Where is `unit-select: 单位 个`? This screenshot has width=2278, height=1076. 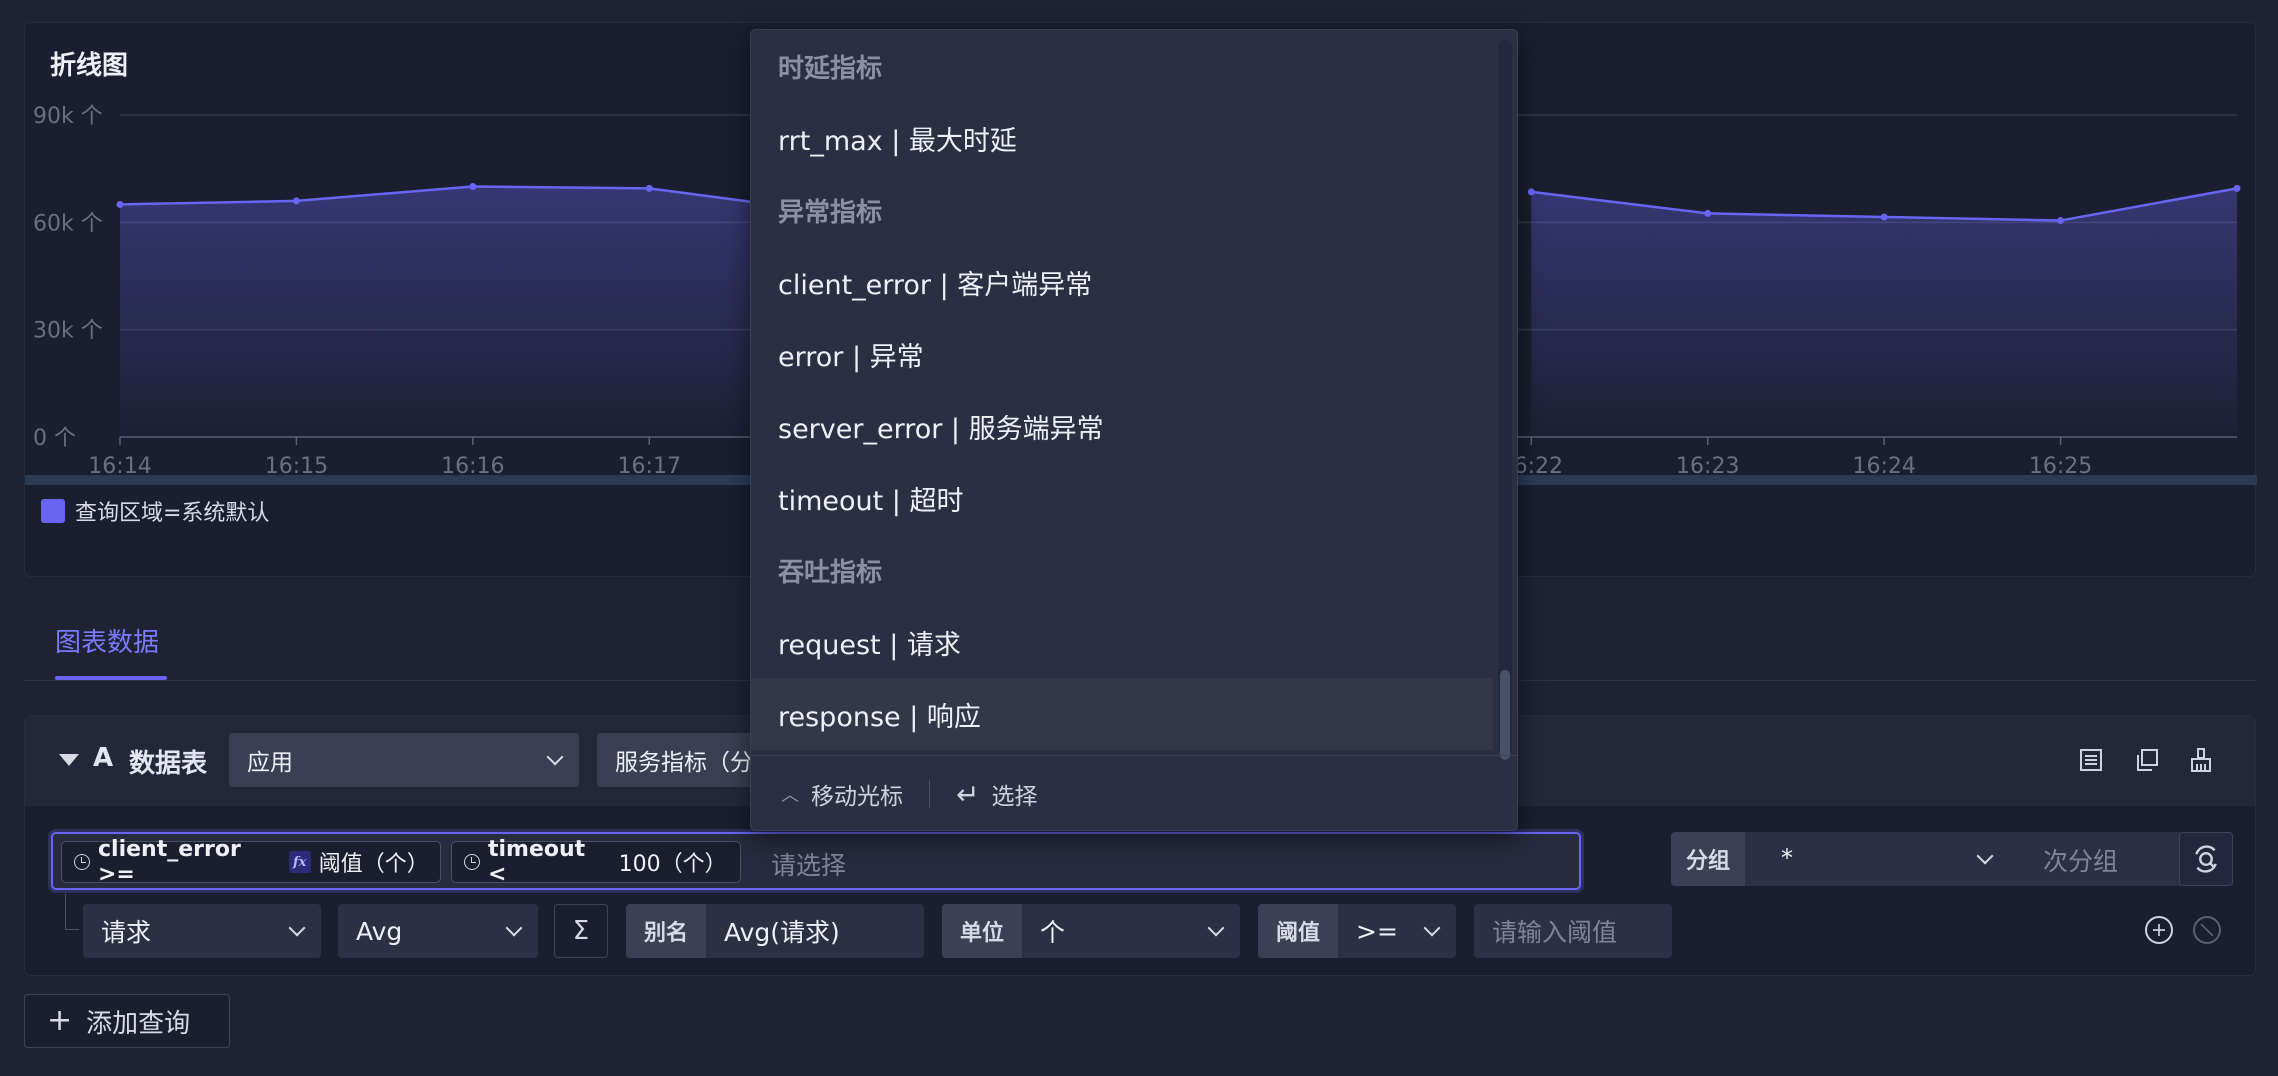
unit-select: 单位 个 is located at coordinates (1091, 931).